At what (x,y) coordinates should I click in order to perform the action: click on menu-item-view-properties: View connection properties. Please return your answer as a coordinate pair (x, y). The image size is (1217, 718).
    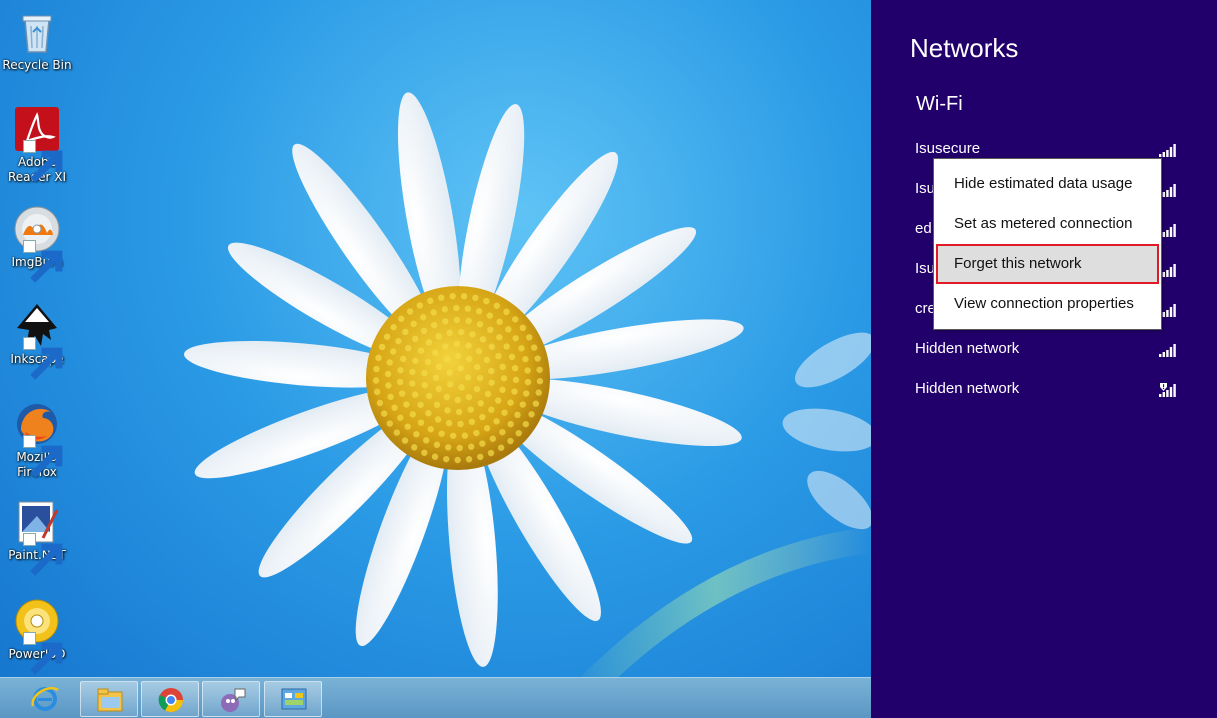
    Looking at the image, I should click on (1047, 304).